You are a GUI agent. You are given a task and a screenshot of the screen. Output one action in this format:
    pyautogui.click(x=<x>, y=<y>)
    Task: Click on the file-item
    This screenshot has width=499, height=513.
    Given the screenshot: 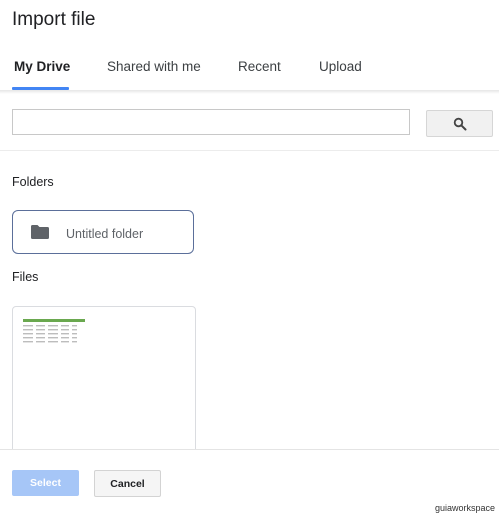 What is the action you would take?
    pyautogui.click(x=104, y=386)
    